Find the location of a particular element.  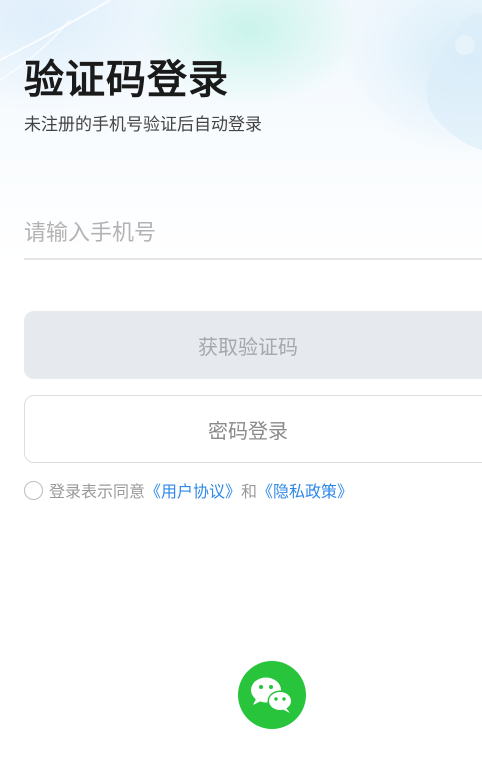

wechat-icon is located at coordinates (272, 695).